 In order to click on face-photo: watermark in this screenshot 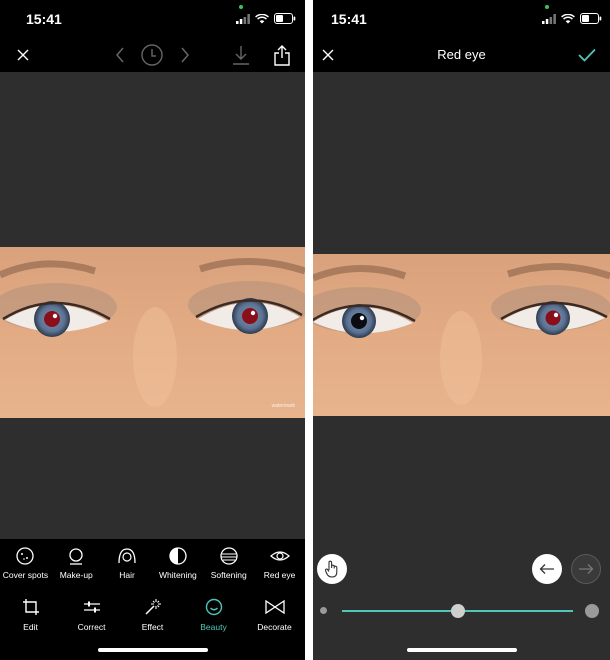, I will do `click(152, 332)`.